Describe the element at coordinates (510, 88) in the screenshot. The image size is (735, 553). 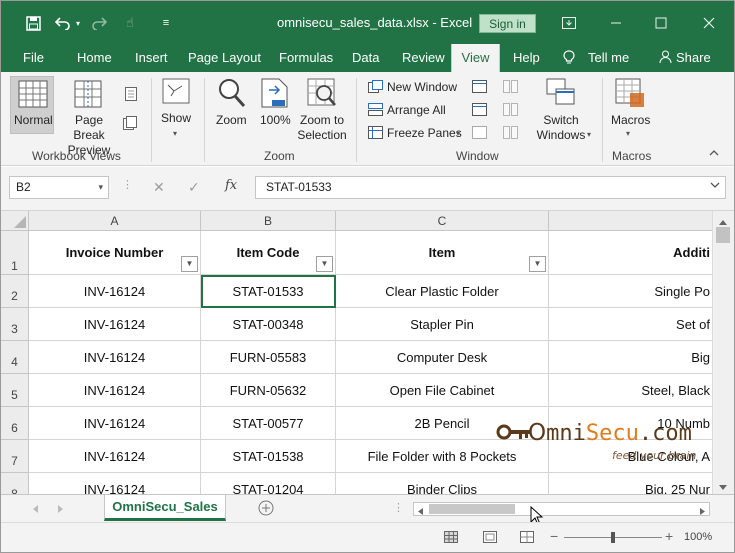
I see `view-side-by-side-icon` at that location.